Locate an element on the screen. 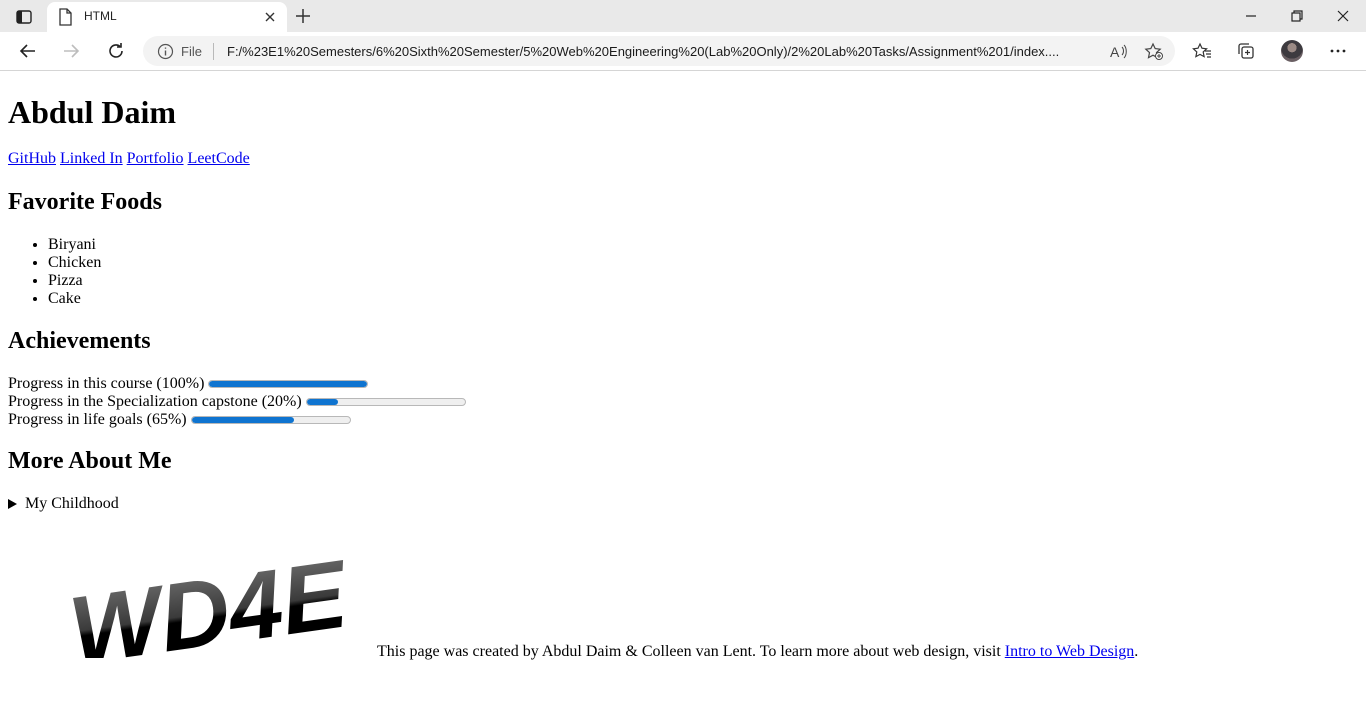  github-link: GitHub is located at coordinates (32, 158).